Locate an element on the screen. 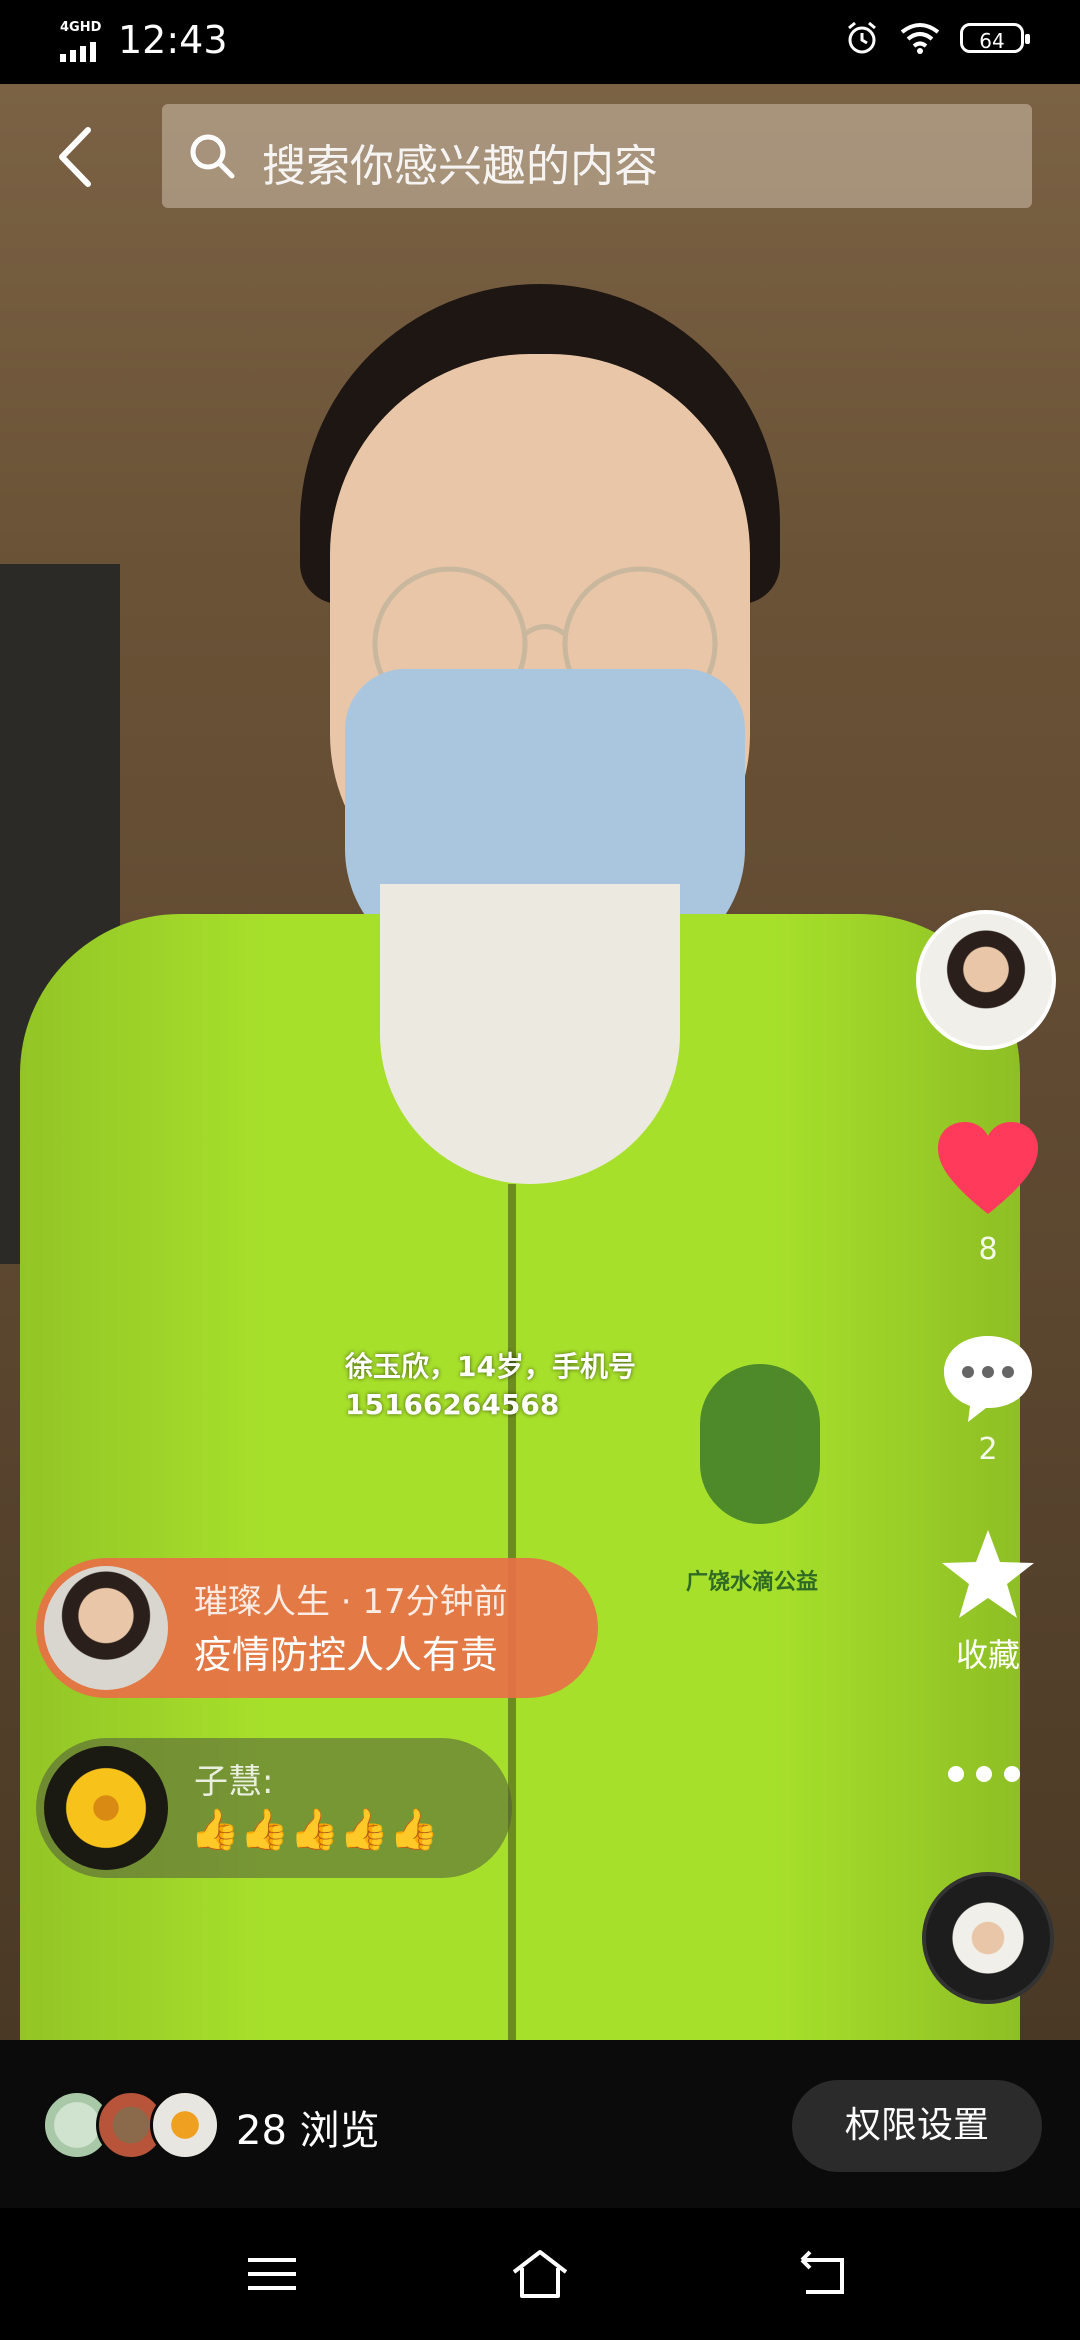  alarm-icon is located at coordinates (862, 37).